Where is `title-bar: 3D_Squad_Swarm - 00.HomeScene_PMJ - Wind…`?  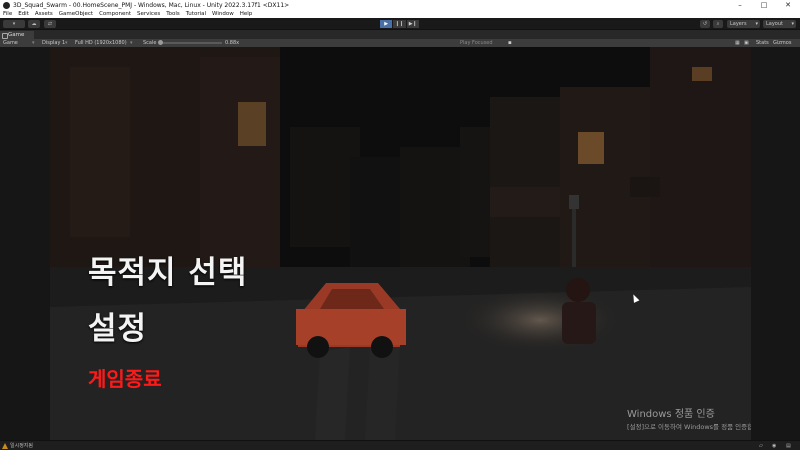 title-bar: 3D_Squad_Swarm - 00.HomeScene_PMJ - Wind… is located at coordinates (400, 5).